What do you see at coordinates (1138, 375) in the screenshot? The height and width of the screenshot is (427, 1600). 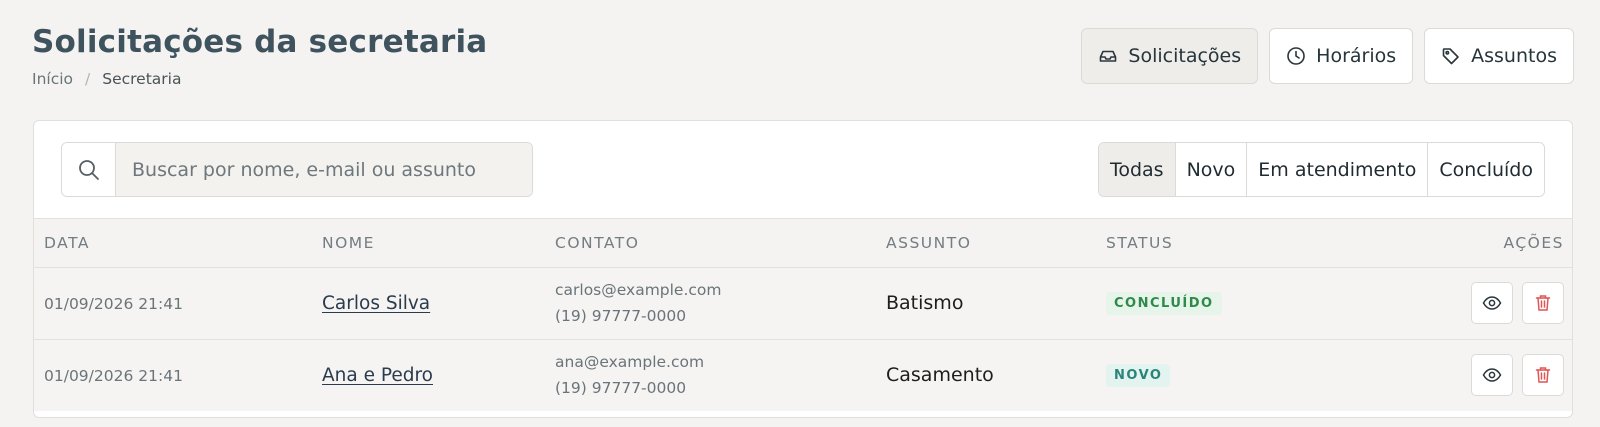 I see `status-badge: NOVO` at bounding box center [1138, 375].